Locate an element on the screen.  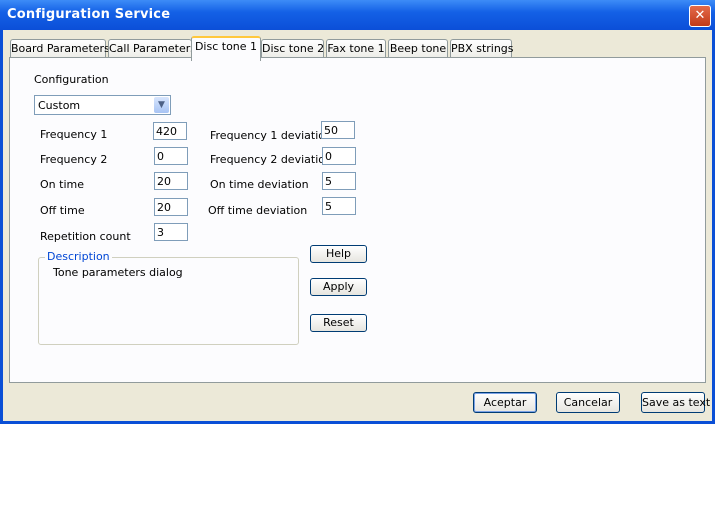
tab-disc-tone-1: Disc tone 1 is located at coordinates (226, 48).